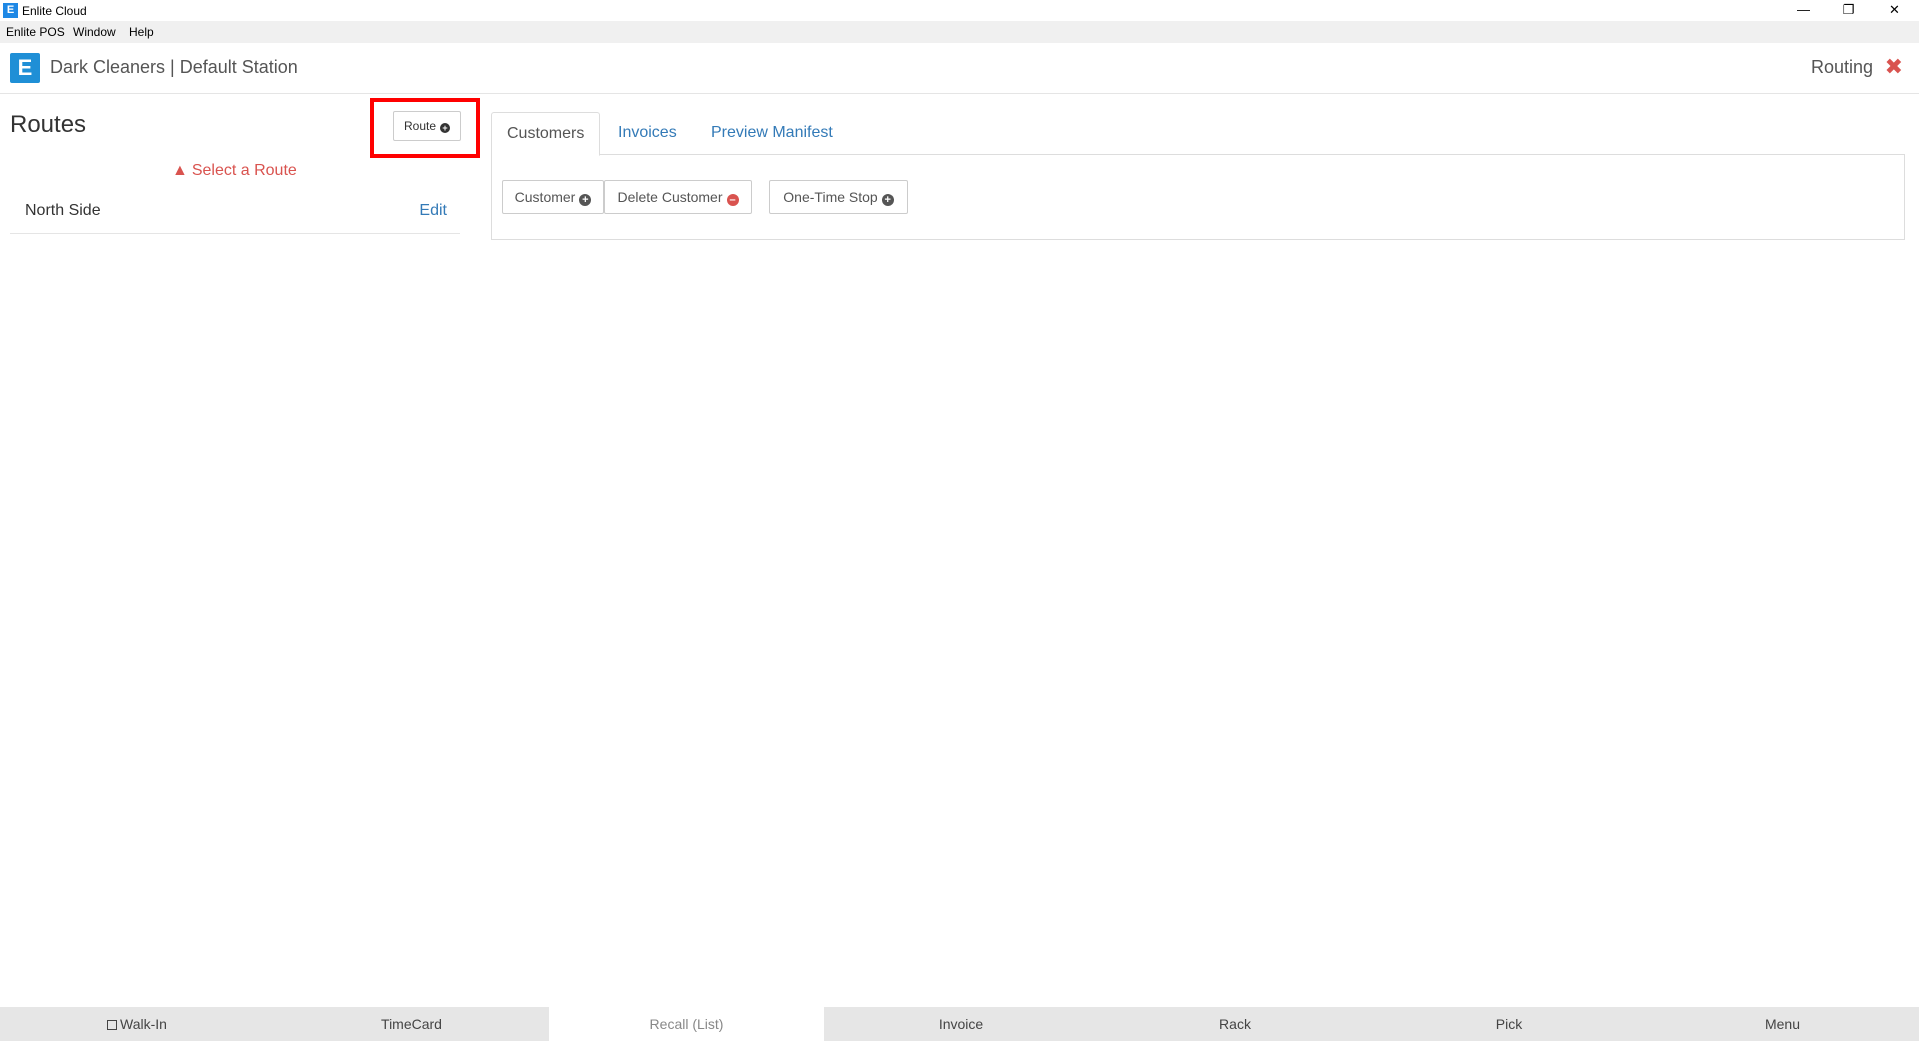 The image size is (1919, 1041). Describe the element at coordinates (25, 68) in the screenshot. I see `enlite-logo-icon: E` at that location.